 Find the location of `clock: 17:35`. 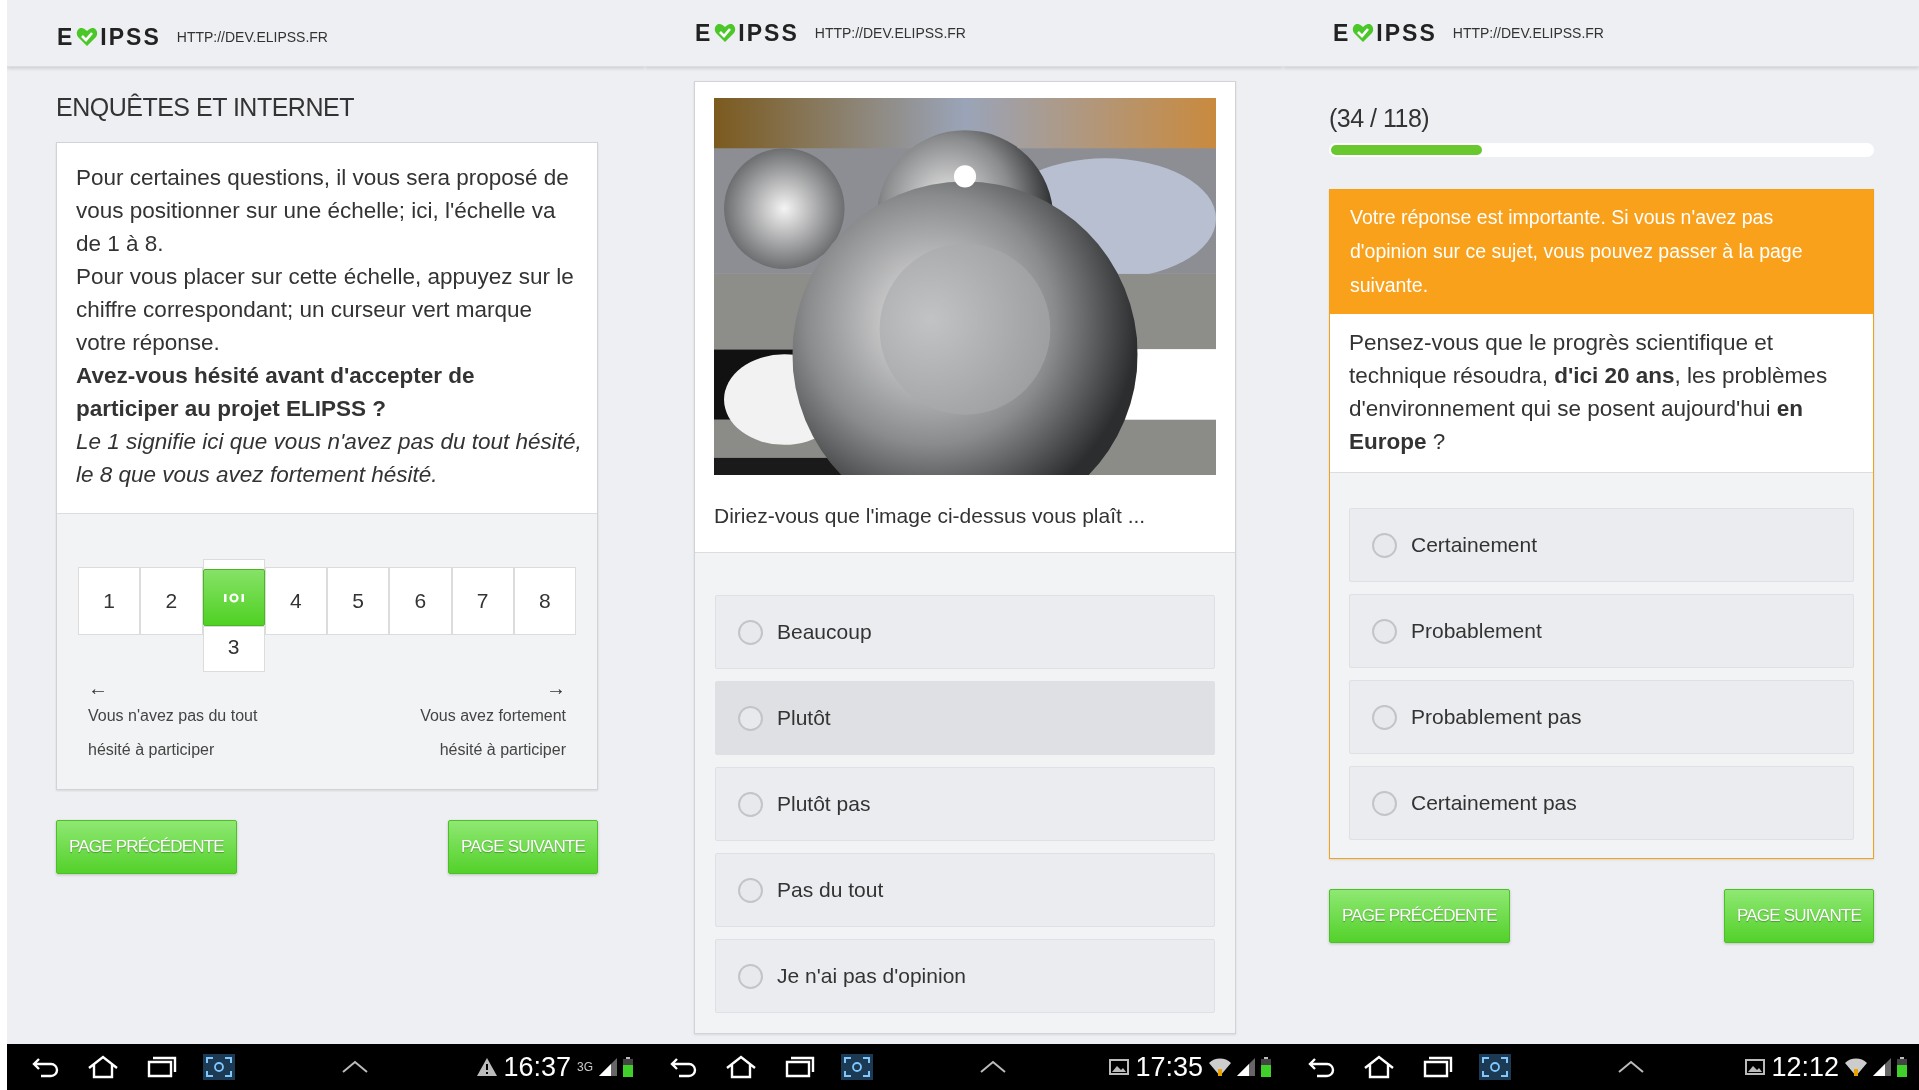

clock: 17:35 is located at coordinates (1169, 1067).